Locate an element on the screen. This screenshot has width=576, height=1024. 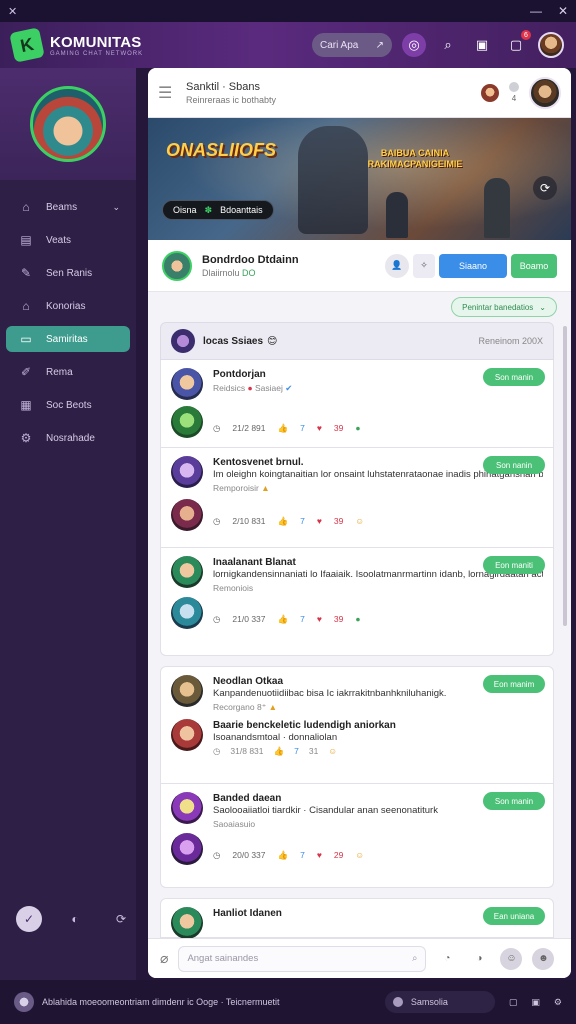
gif-button: ◔ is located at coordinates (447, 959).